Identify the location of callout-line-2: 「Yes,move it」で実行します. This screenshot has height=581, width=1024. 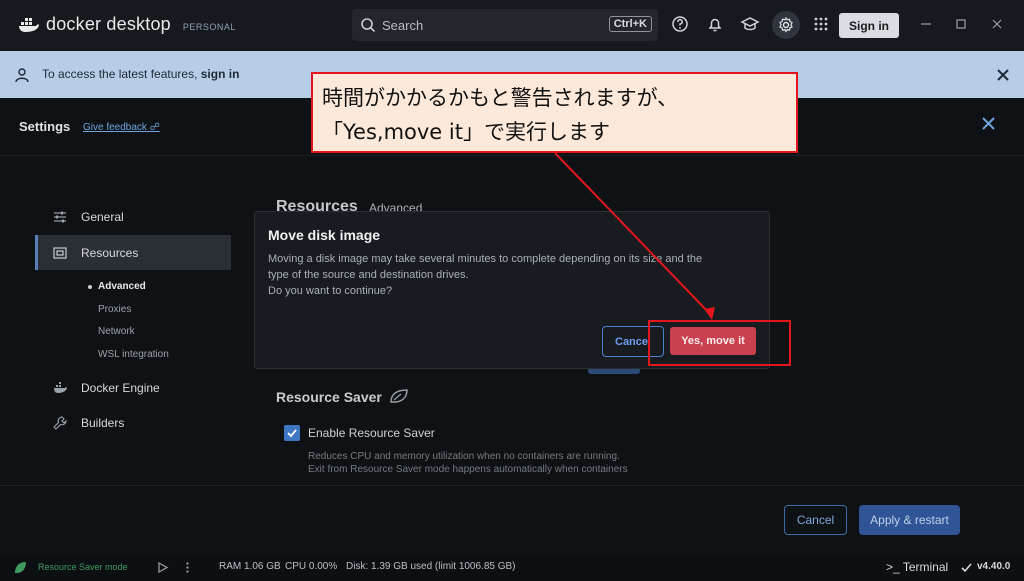
(466, 132).